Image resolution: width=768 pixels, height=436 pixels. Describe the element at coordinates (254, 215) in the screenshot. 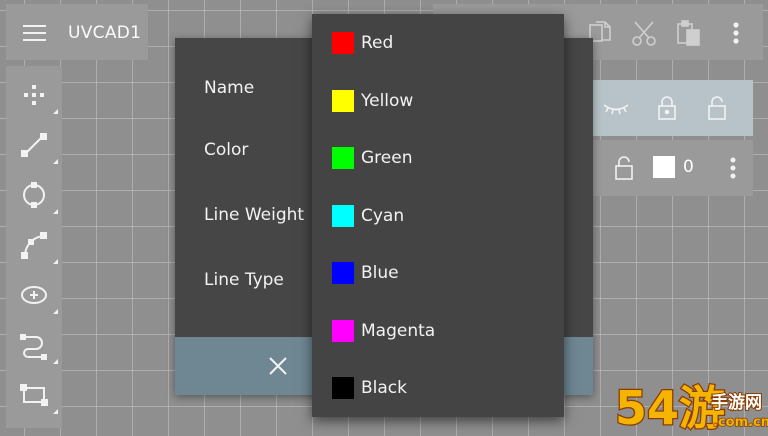

I see `line-weight-label: Line Weight` at that location.